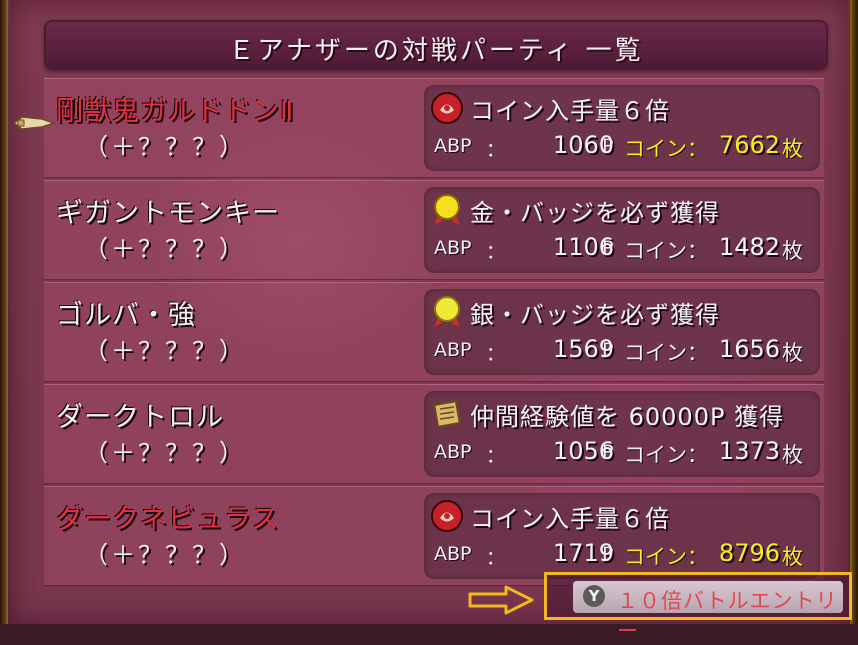 The image size is (858, 645). Describe the element at coordinates (168, 213) in the screenshot. I see `monster-name: ギガントモンキー` at that location.